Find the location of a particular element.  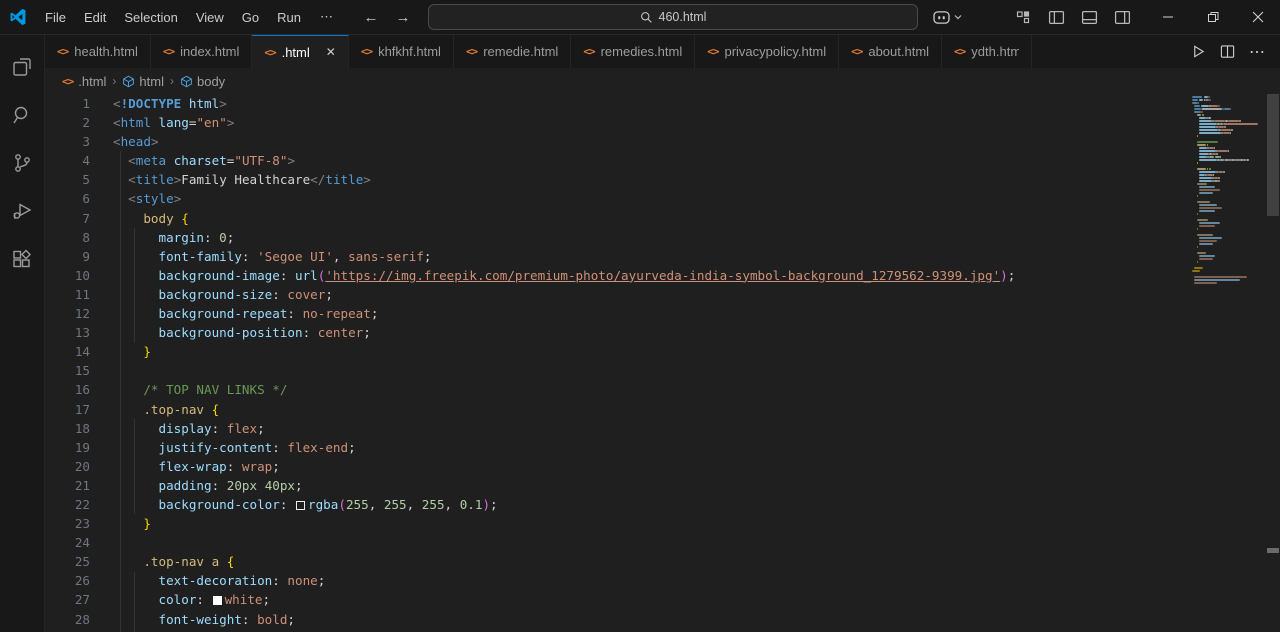

tab-label: index.html is located at coordinates (210, 51).